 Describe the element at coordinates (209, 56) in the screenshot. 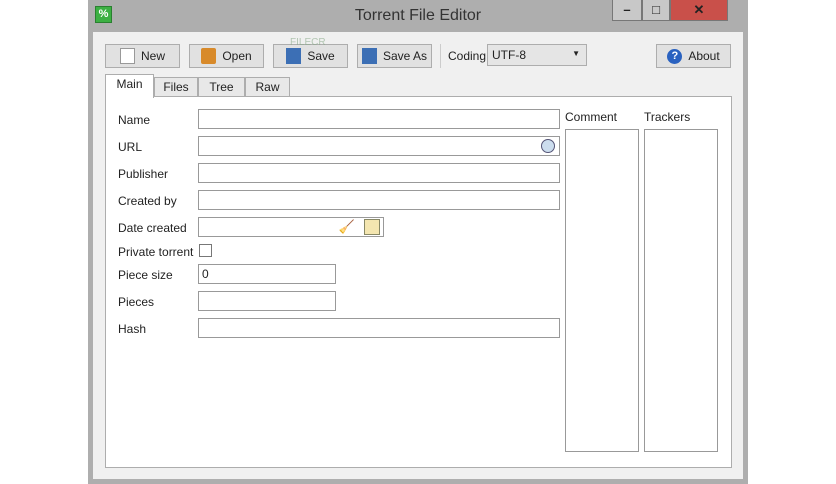

I see `folder-icon` at that location.